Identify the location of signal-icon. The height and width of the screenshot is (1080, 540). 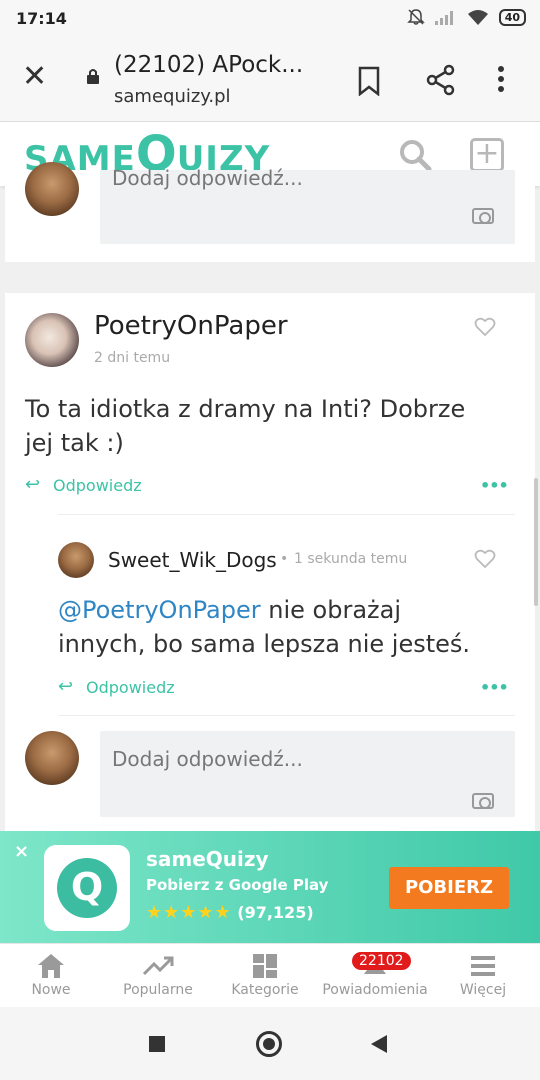
(443, 18).